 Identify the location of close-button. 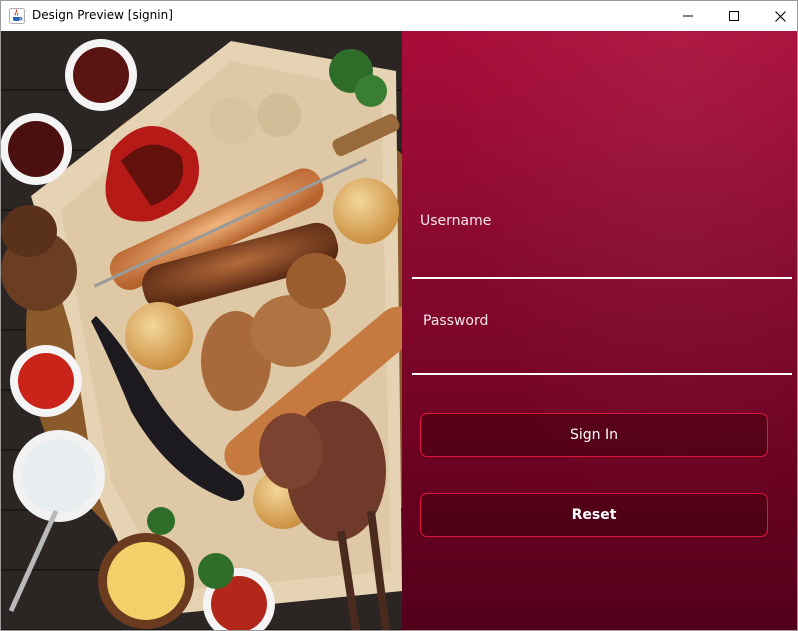
(777, 16).